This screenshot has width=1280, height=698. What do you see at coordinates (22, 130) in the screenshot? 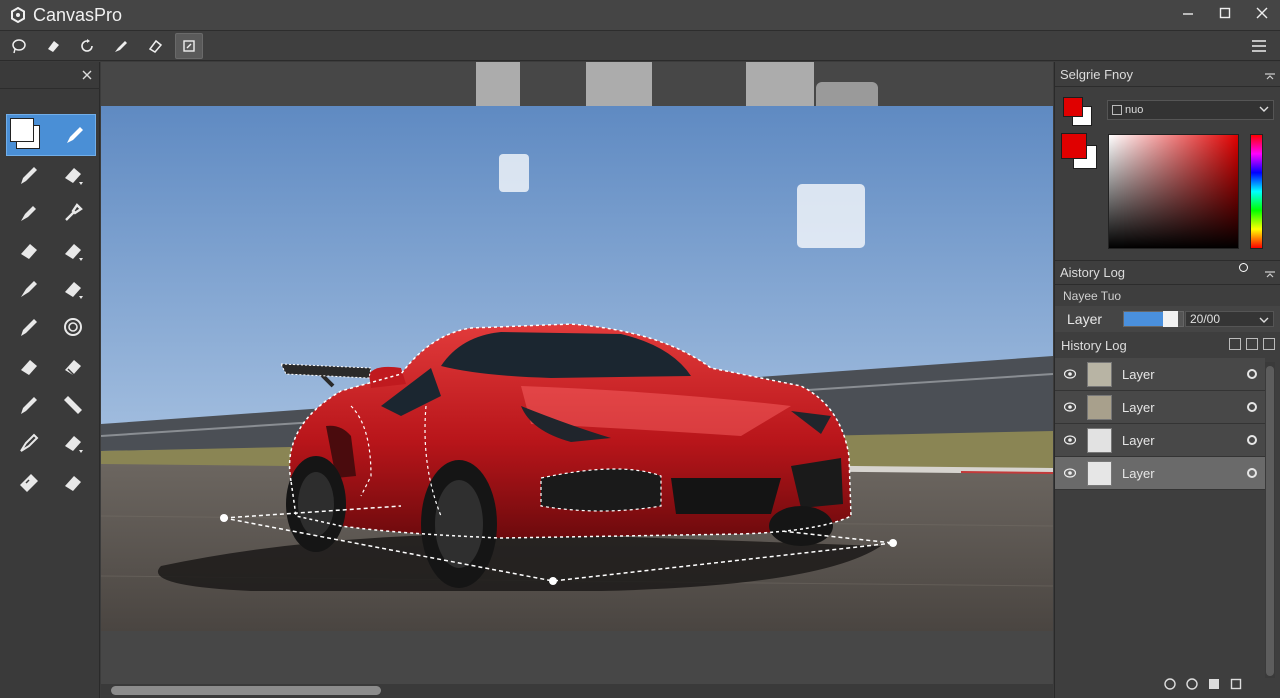
I see `foreground-swatch` at bounding box center [22, 130].